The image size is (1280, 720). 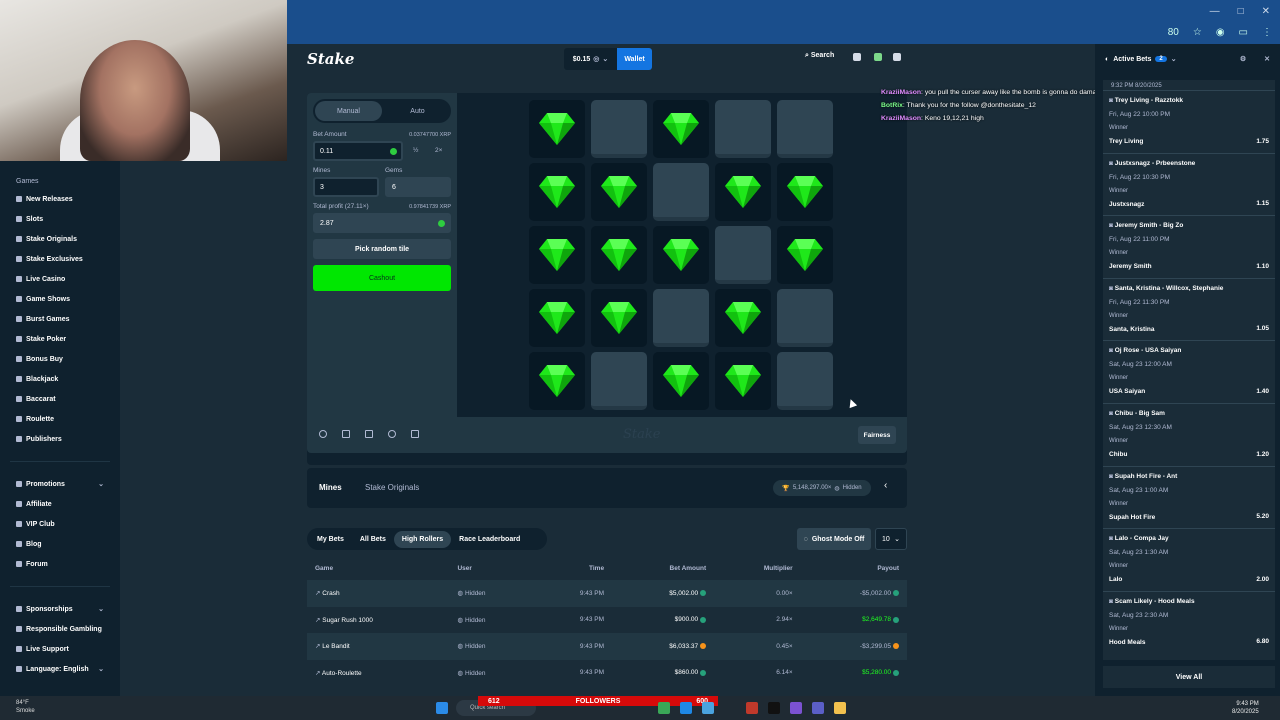 I want to click on settings-icon, so click(x=323, y=434).